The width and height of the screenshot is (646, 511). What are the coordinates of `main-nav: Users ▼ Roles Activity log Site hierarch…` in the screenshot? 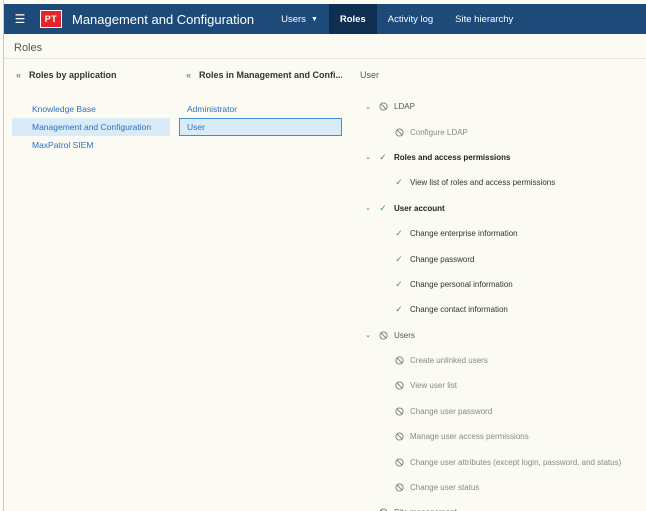 It's located at (397, 19).